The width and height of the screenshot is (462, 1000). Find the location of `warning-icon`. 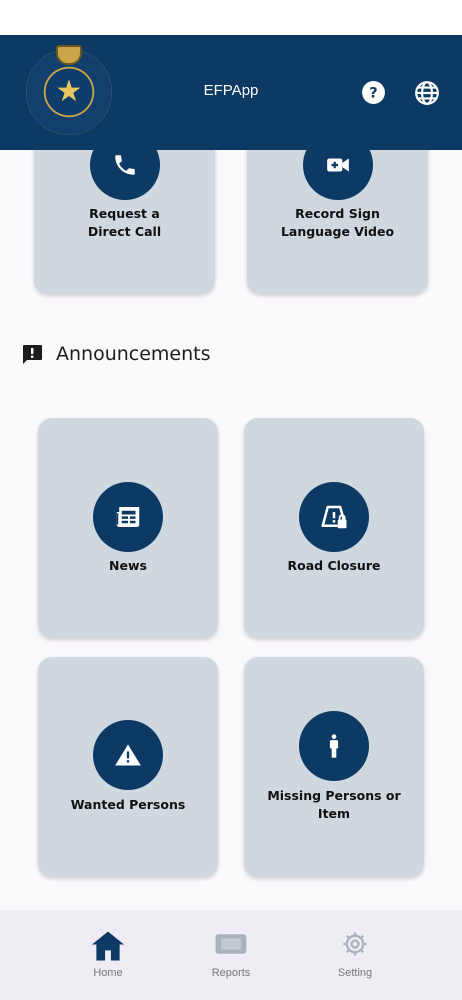

warning-icon is located at coordinates (128, 755).